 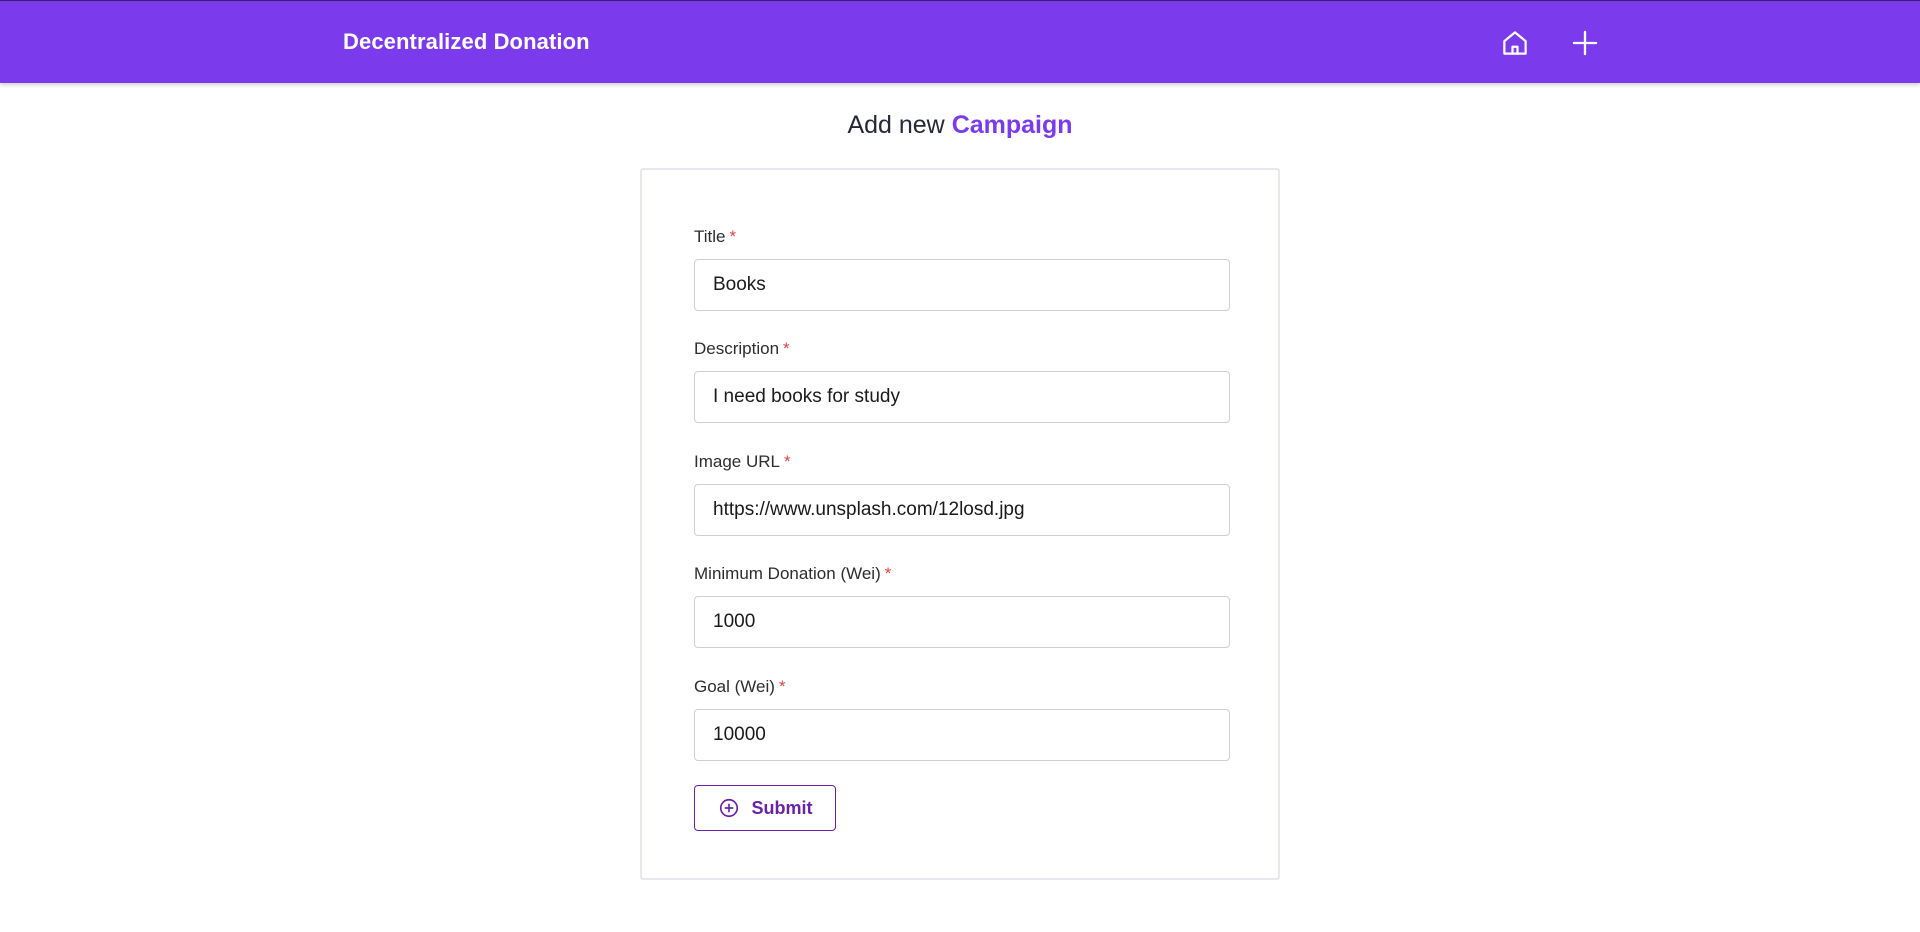 I want to click on plus-icon, so click(x=1585, y=43).